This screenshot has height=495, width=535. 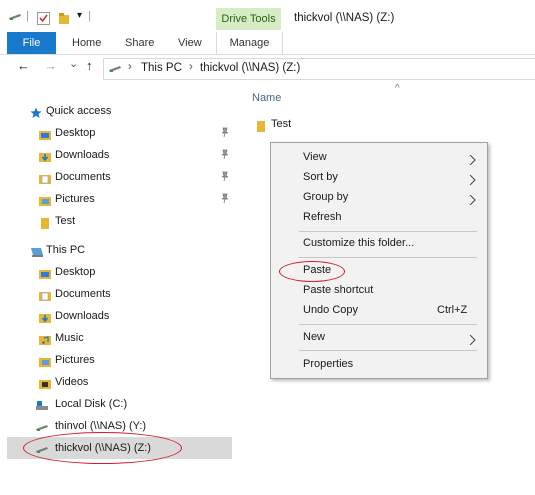 What do you see at coordinates (64, 20) in the screenshot?
I see `new-folder-icon` at bounding box center [64, 20].